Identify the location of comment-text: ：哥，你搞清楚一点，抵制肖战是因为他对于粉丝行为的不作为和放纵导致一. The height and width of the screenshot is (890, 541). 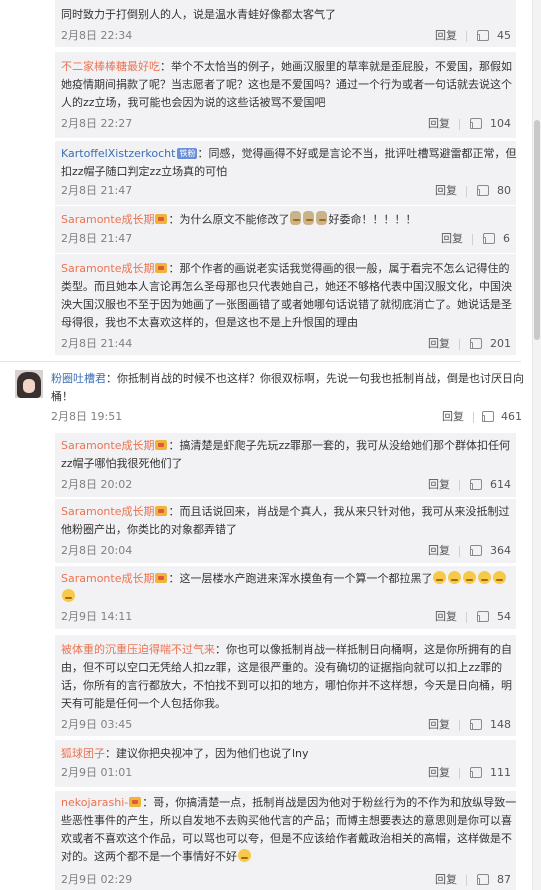
(329, 802).